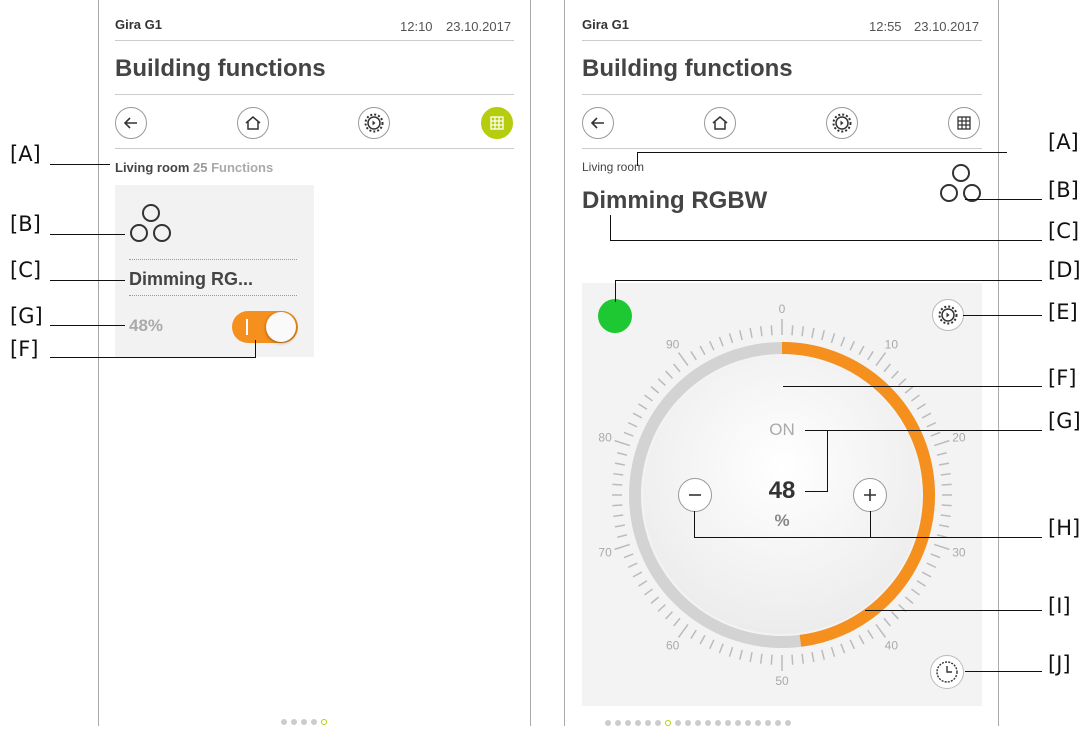  I want to click on function-count: 25, so click(200, 167).